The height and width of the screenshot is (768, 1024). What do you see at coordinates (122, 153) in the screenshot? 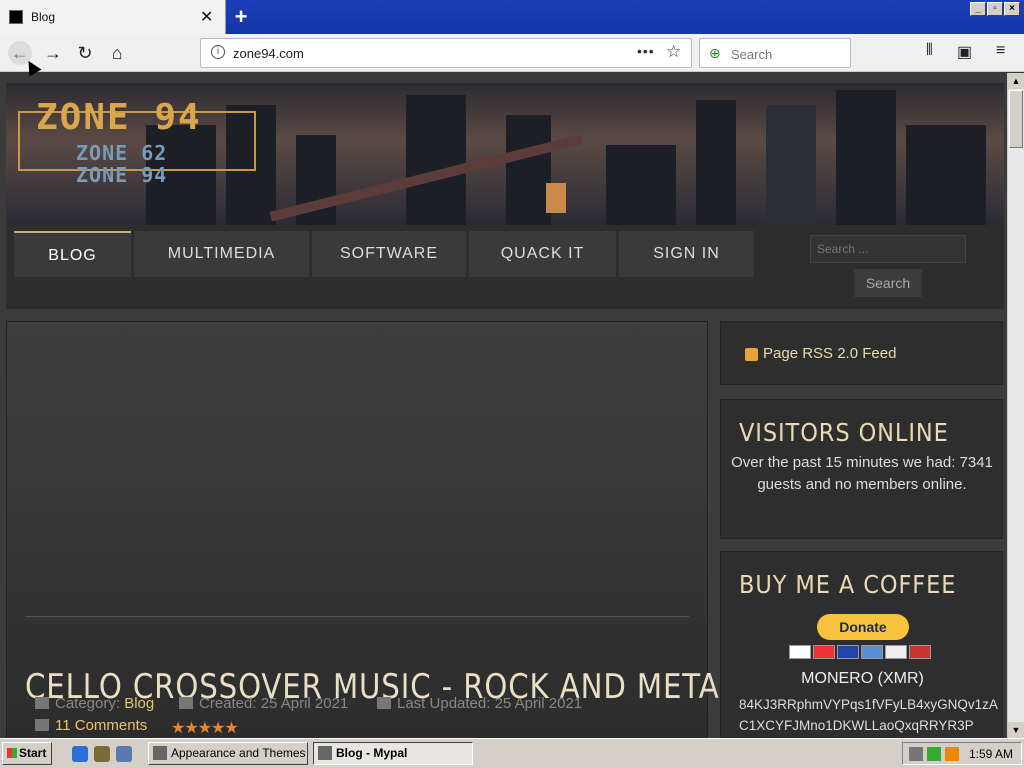
I see `logo-subtitle-1: ZONE 62` at bounding box center [122, 153].